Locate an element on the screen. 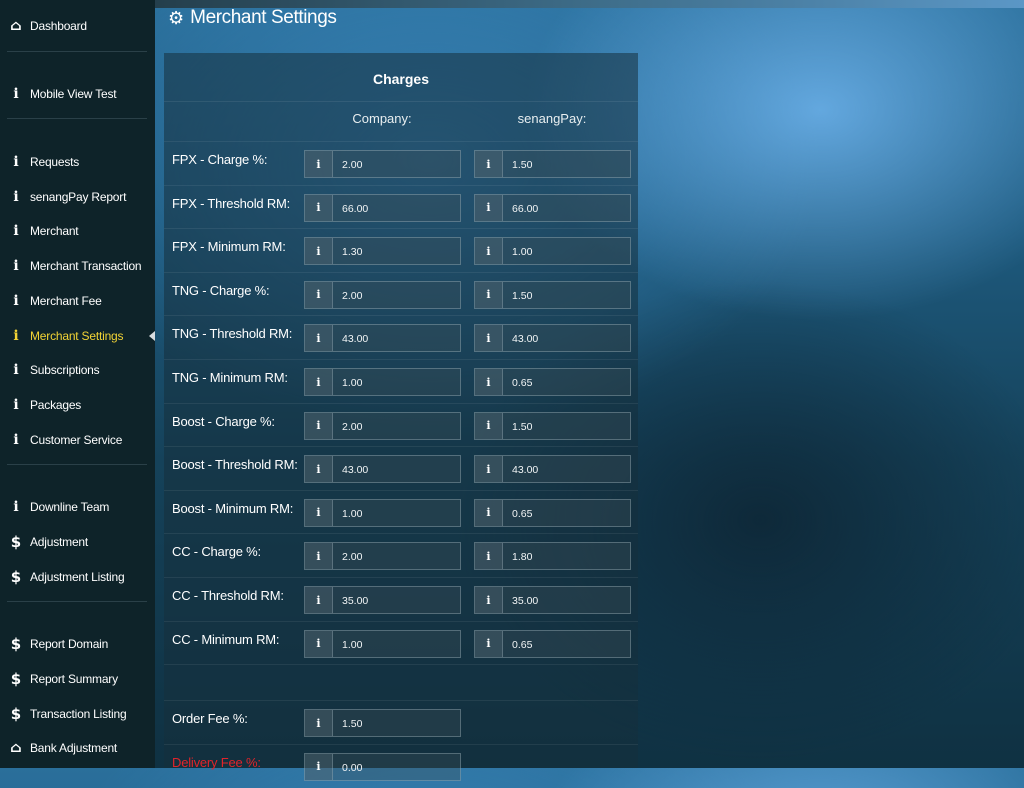  charge-row: TNG - Charge %: i i is located at coordinates (401, 293).